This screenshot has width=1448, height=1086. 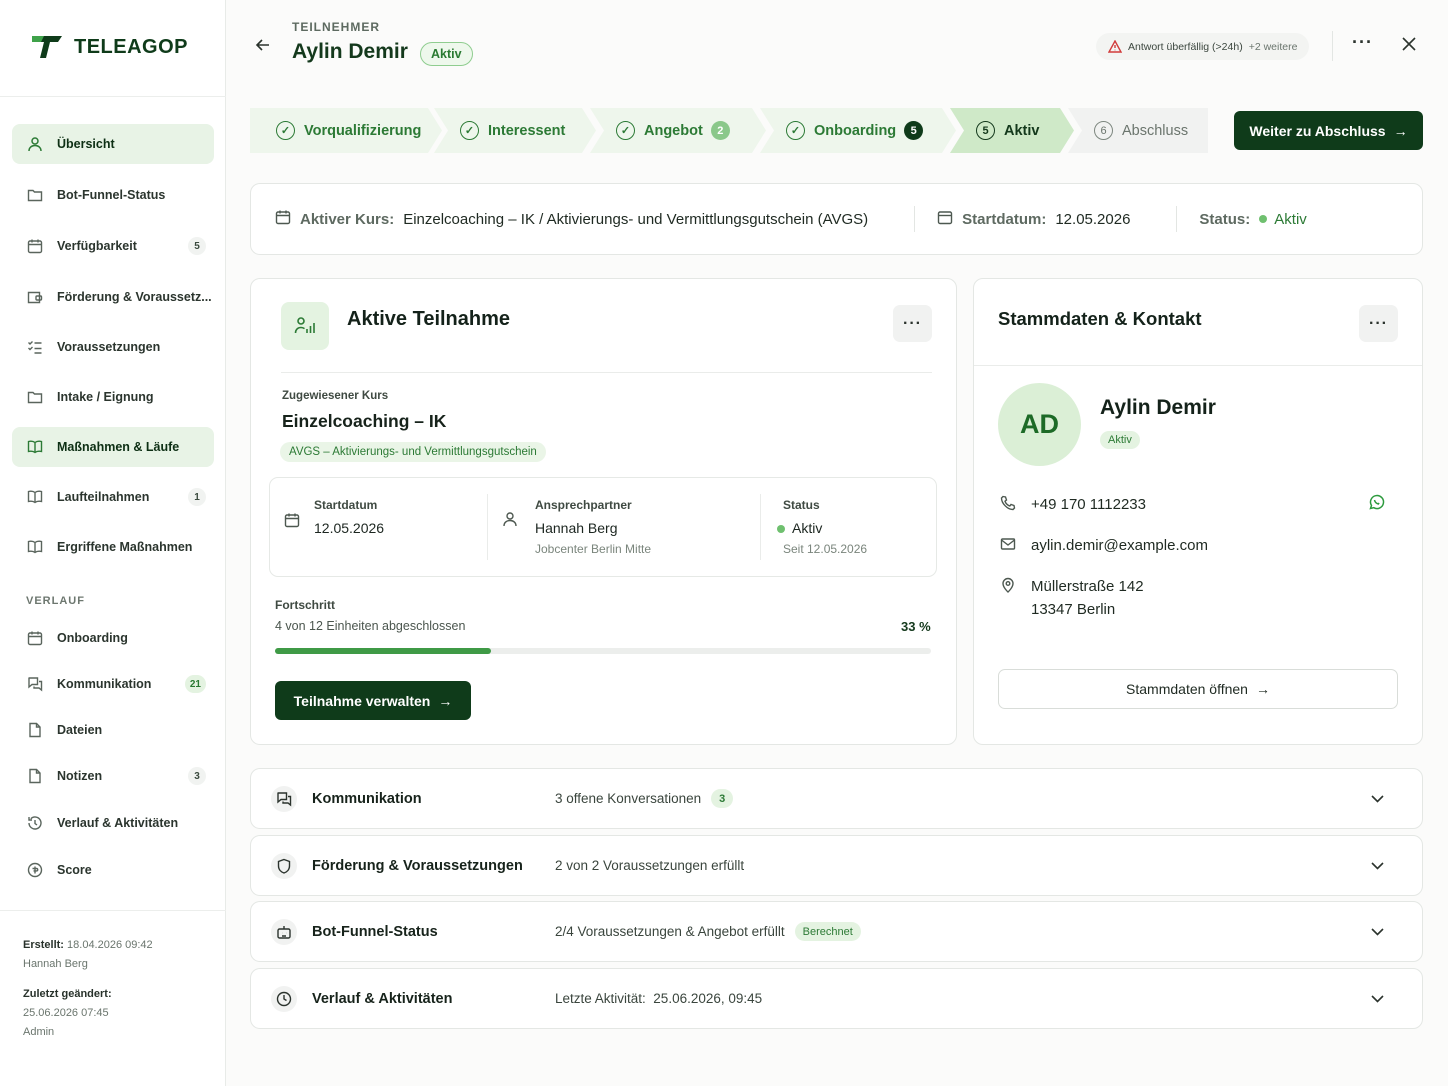 I want to click on sidebar-item-onboarding: Onboarding, so click(x=113, y=638).